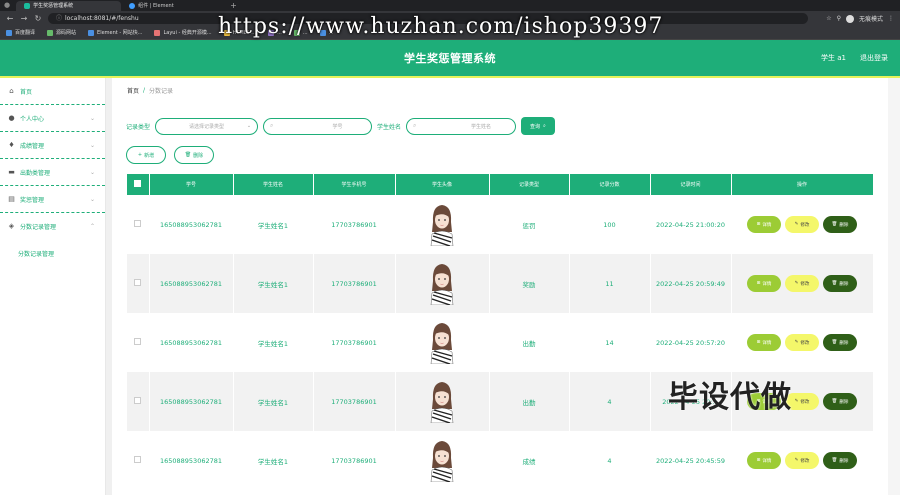  I want to click on cell-record-time: 2022-04-25 20:45:59, so click(691, 460).